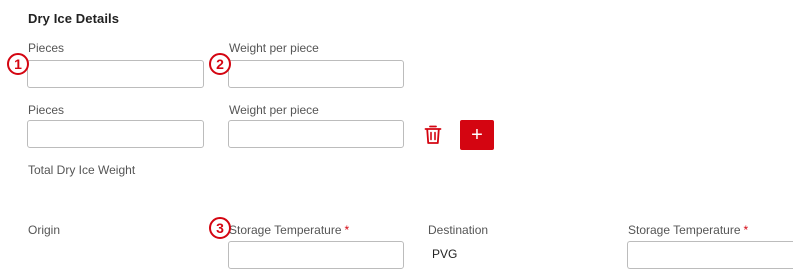 The height and width of the screenshot is (269, 793). Describe the element at coordinates (74, 18) in the screenshot. I see `section-title: Dry Ice Details` at that location.